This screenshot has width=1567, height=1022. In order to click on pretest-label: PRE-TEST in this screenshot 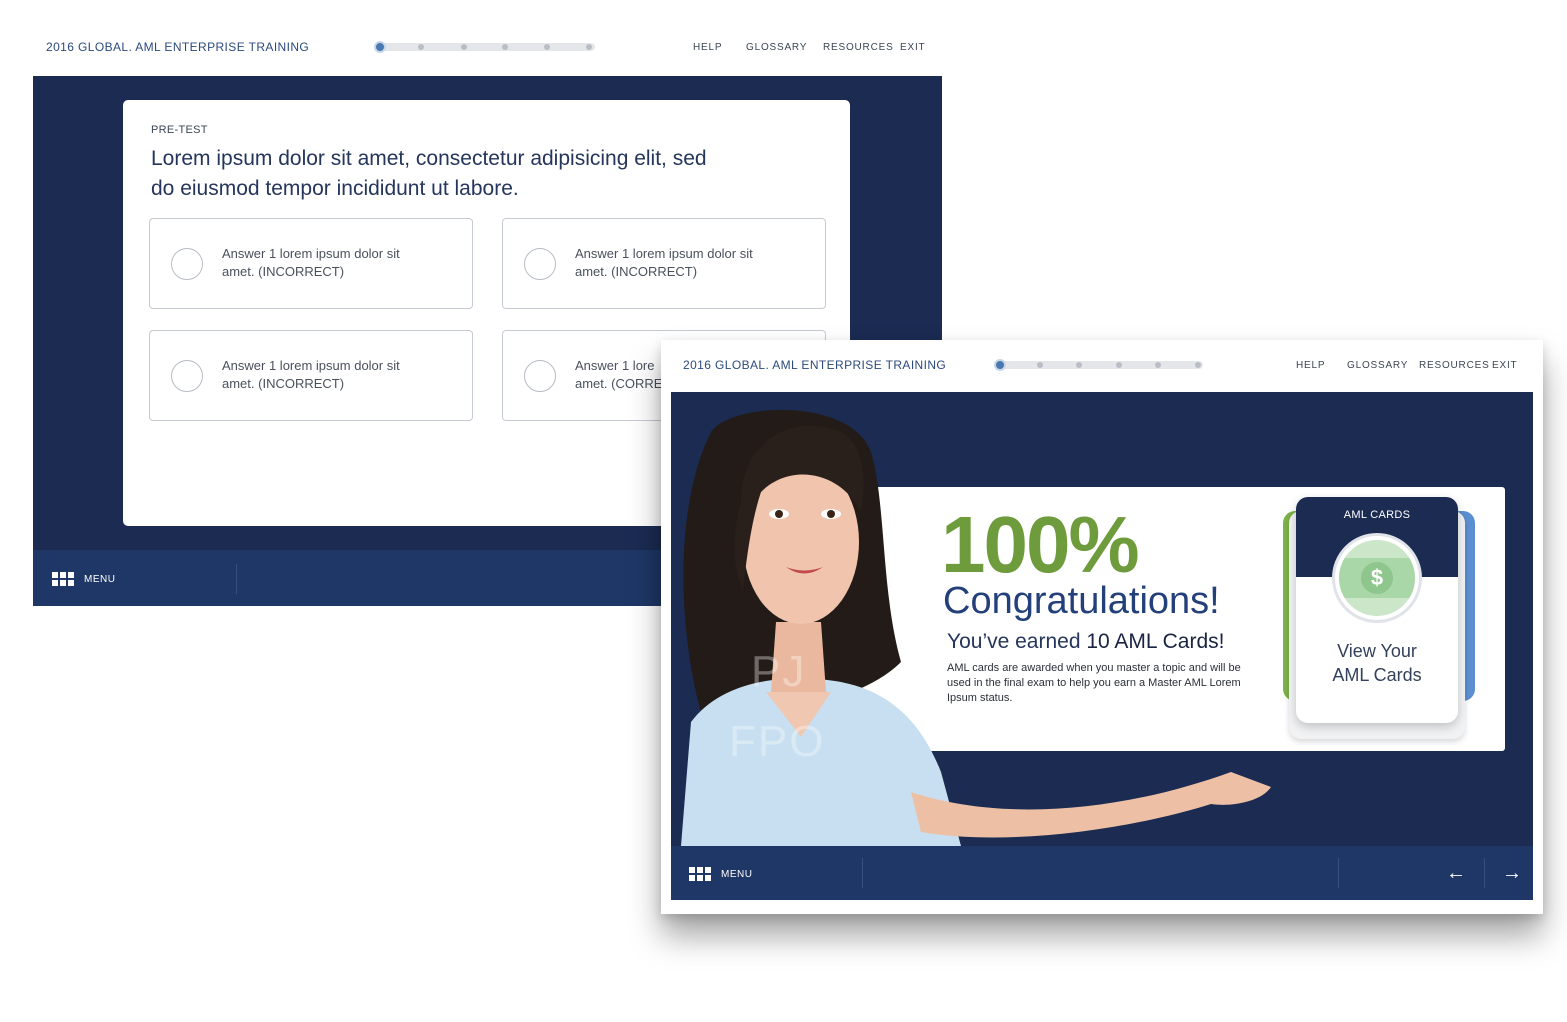, I will do `click(179, 130)`.